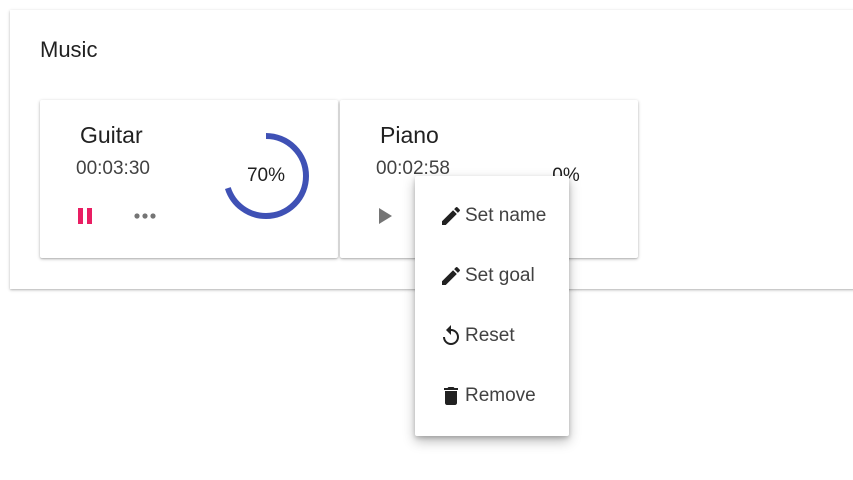  I want to click on card-context-menu: Set name Set goal Reset Remove, so click(492, 306).